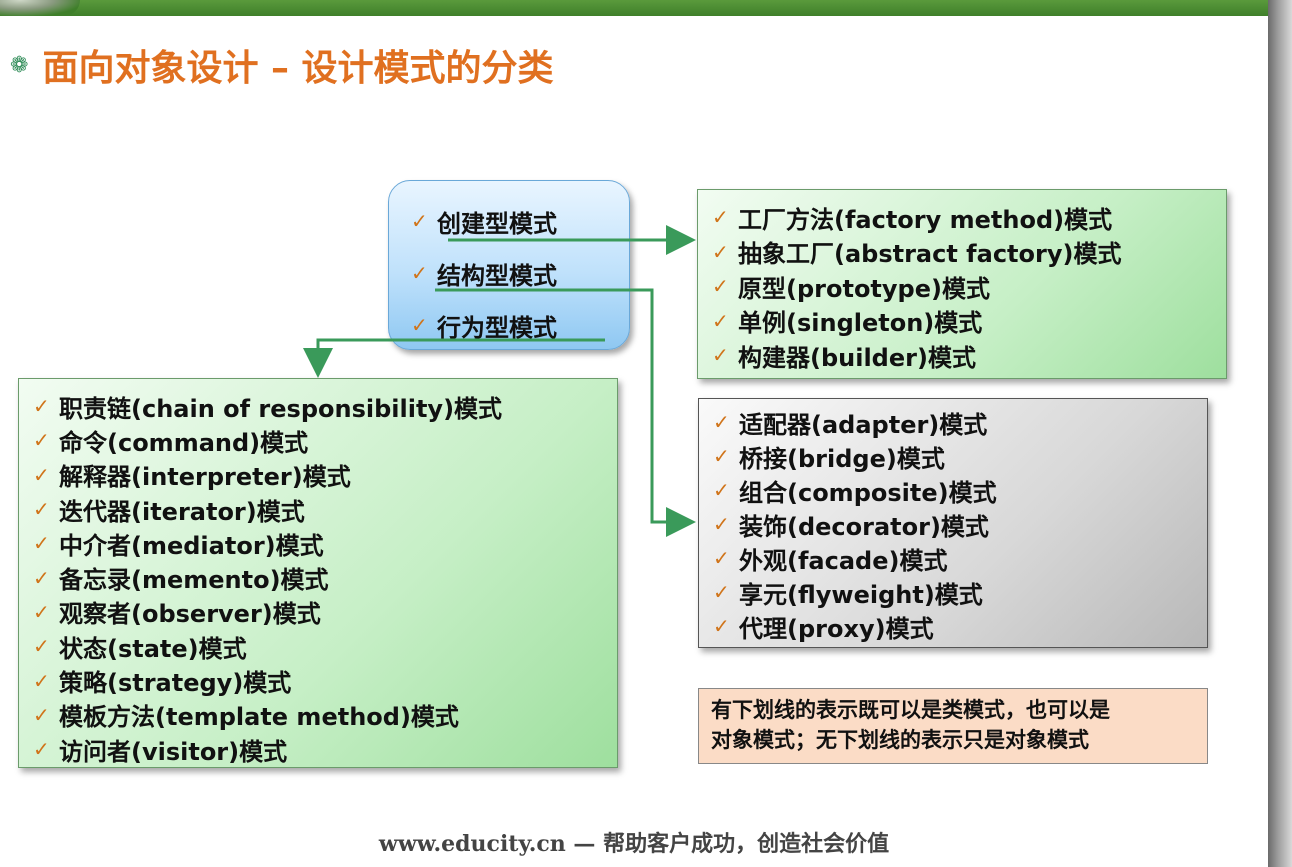  I want to click on footer-text: www.educity.cn — 帮助客户成功，创造社会价值, so click(634, 844).